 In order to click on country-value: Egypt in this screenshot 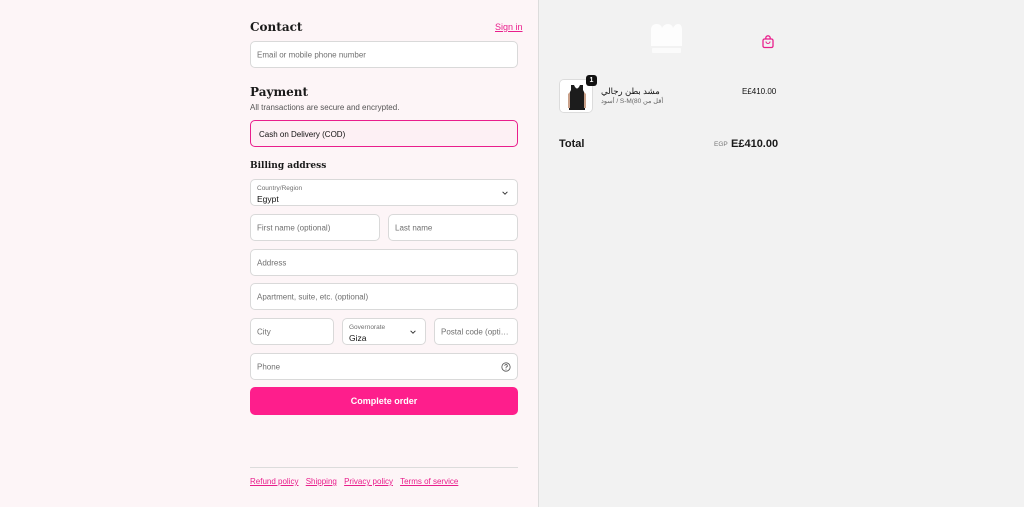, I will do `click(268, 199)`.